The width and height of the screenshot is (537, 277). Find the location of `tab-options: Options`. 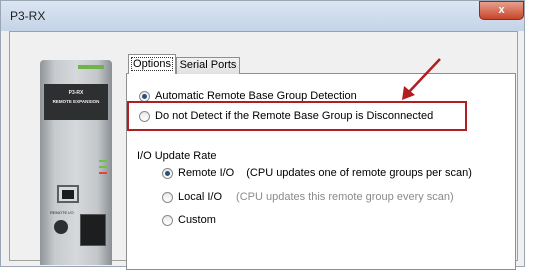

tab-options: Options is located at coordinates (152, 64).